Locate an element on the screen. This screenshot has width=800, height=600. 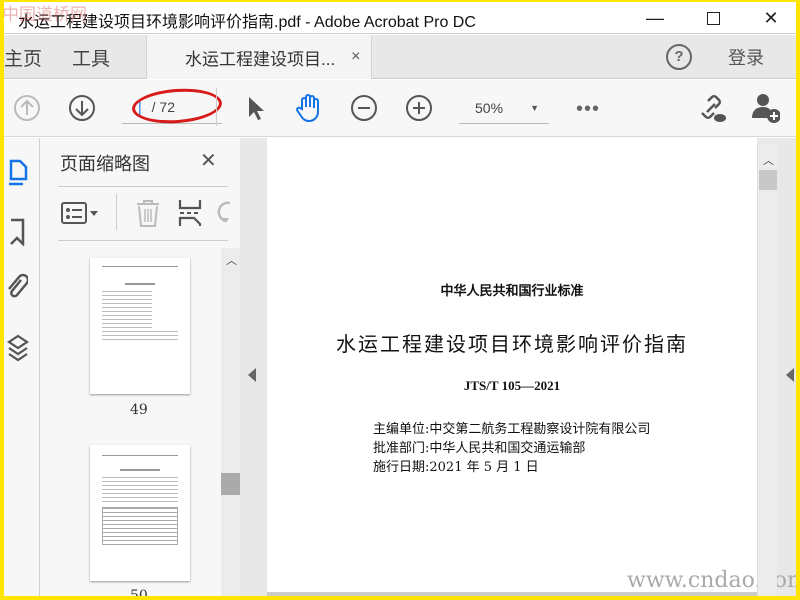
doc-code: JTS/T 105—2021 is located at coordinates (512, 385).